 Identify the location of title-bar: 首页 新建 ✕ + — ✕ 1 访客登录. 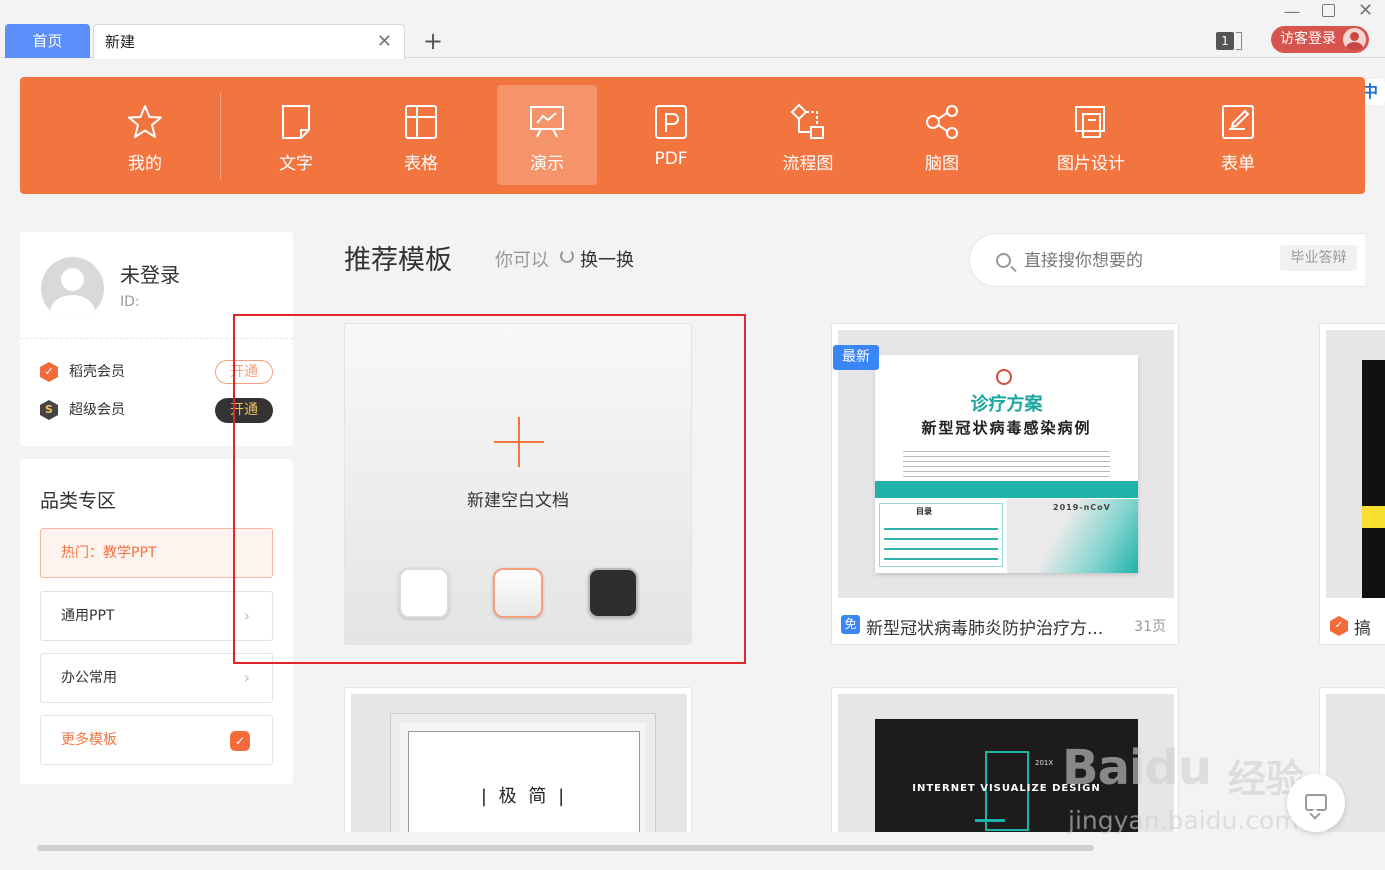
(692, 29).